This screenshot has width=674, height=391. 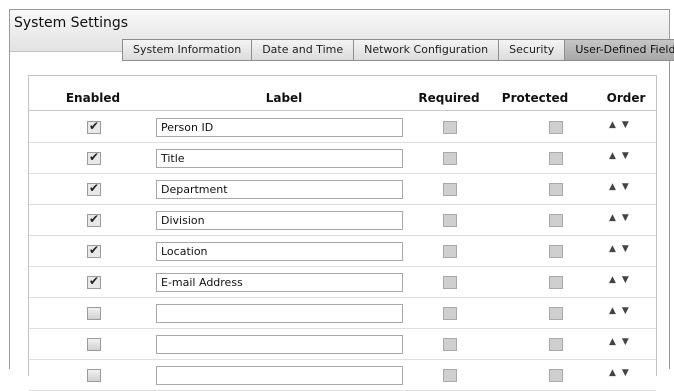 What do you see at coordinates (93, 98) in the screenshot?
I see `header-enabled: Enabled` at bounding box center [93, 98].